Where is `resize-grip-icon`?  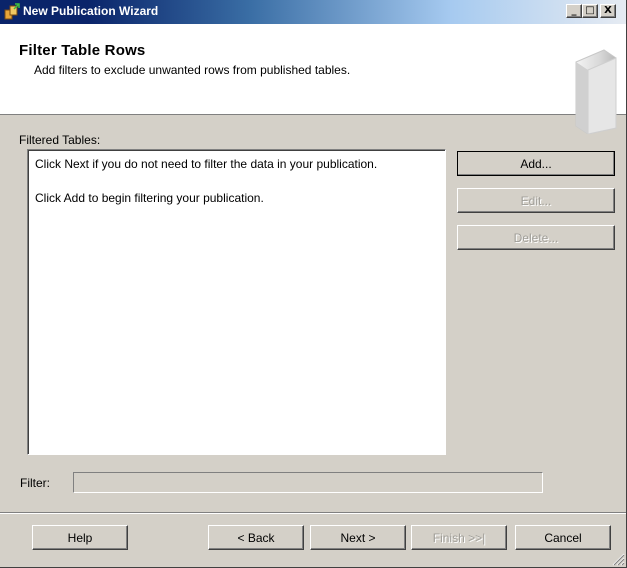
resize-grip-icon is located at coordinates (618, 559).